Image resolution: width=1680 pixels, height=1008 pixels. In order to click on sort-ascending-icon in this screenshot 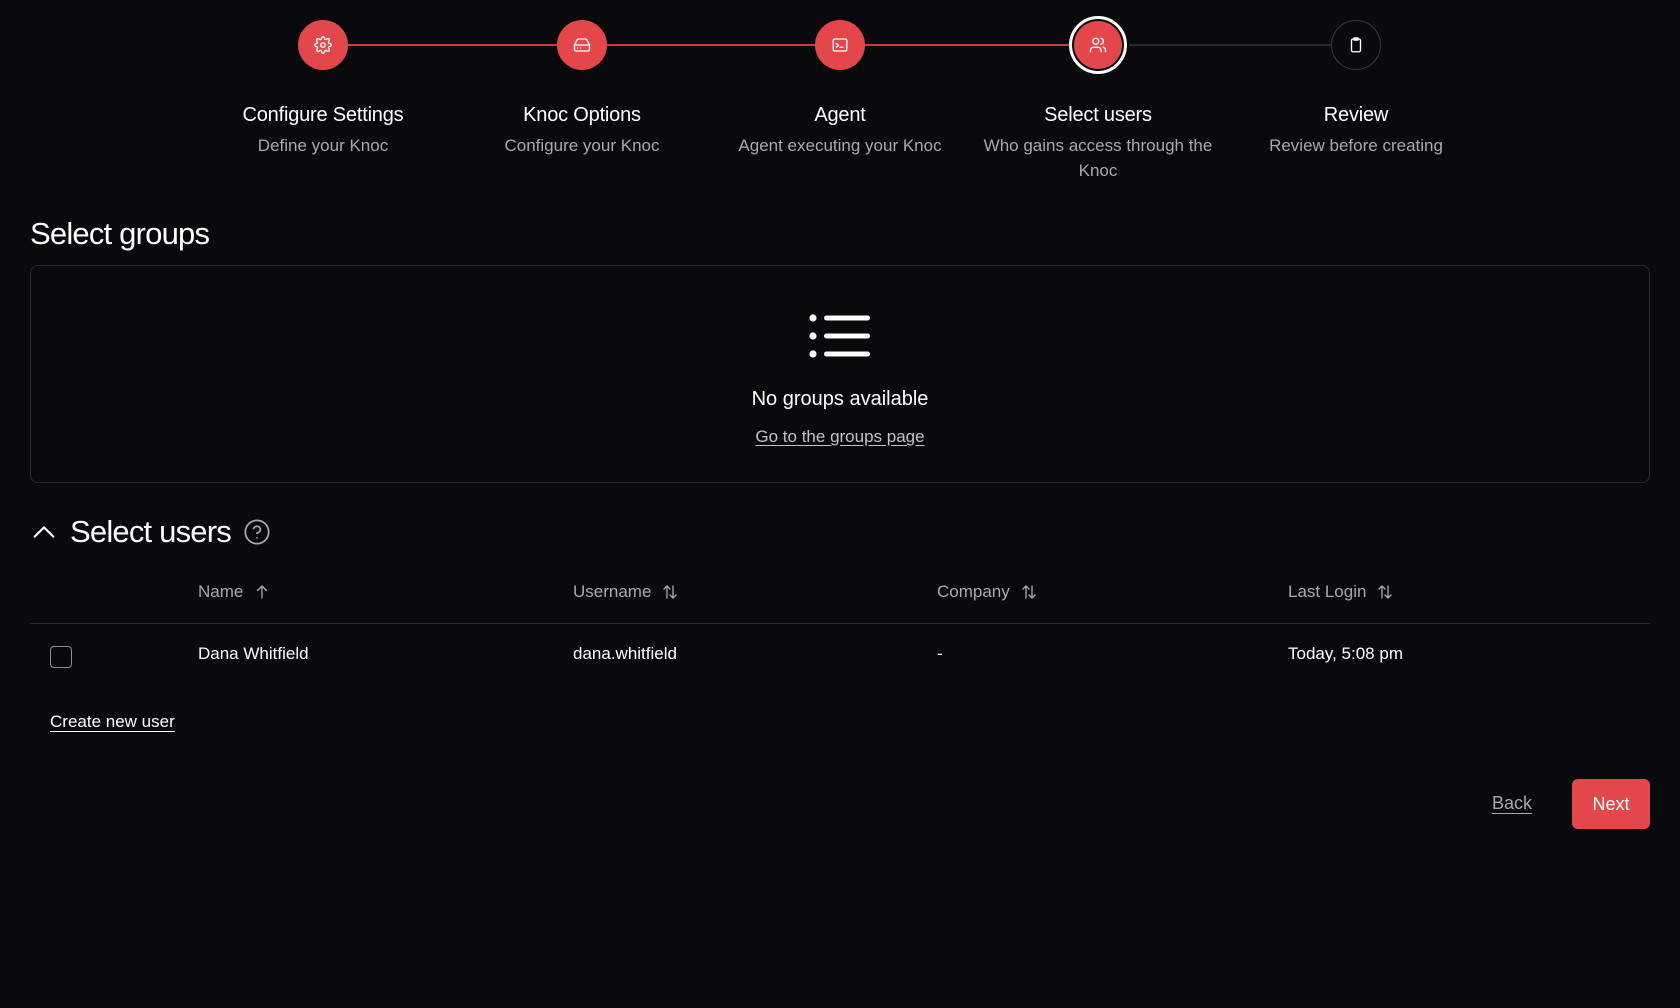, I will do `click(262, 592)`.